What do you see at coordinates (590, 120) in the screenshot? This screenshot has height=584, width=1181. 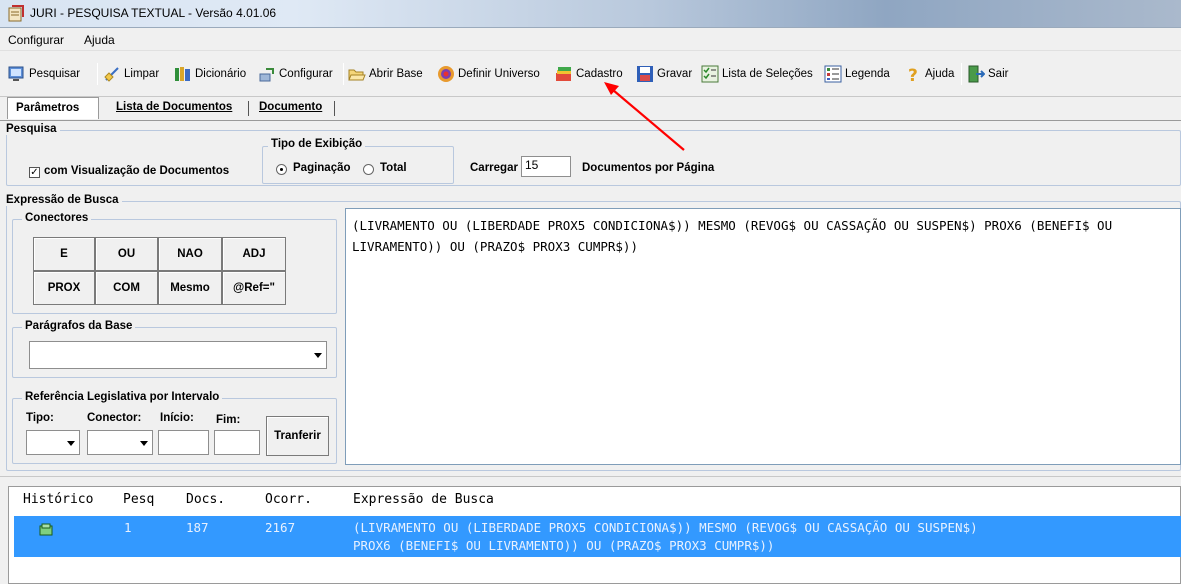 I see `tab-divider` at bounding box center [590, 120].